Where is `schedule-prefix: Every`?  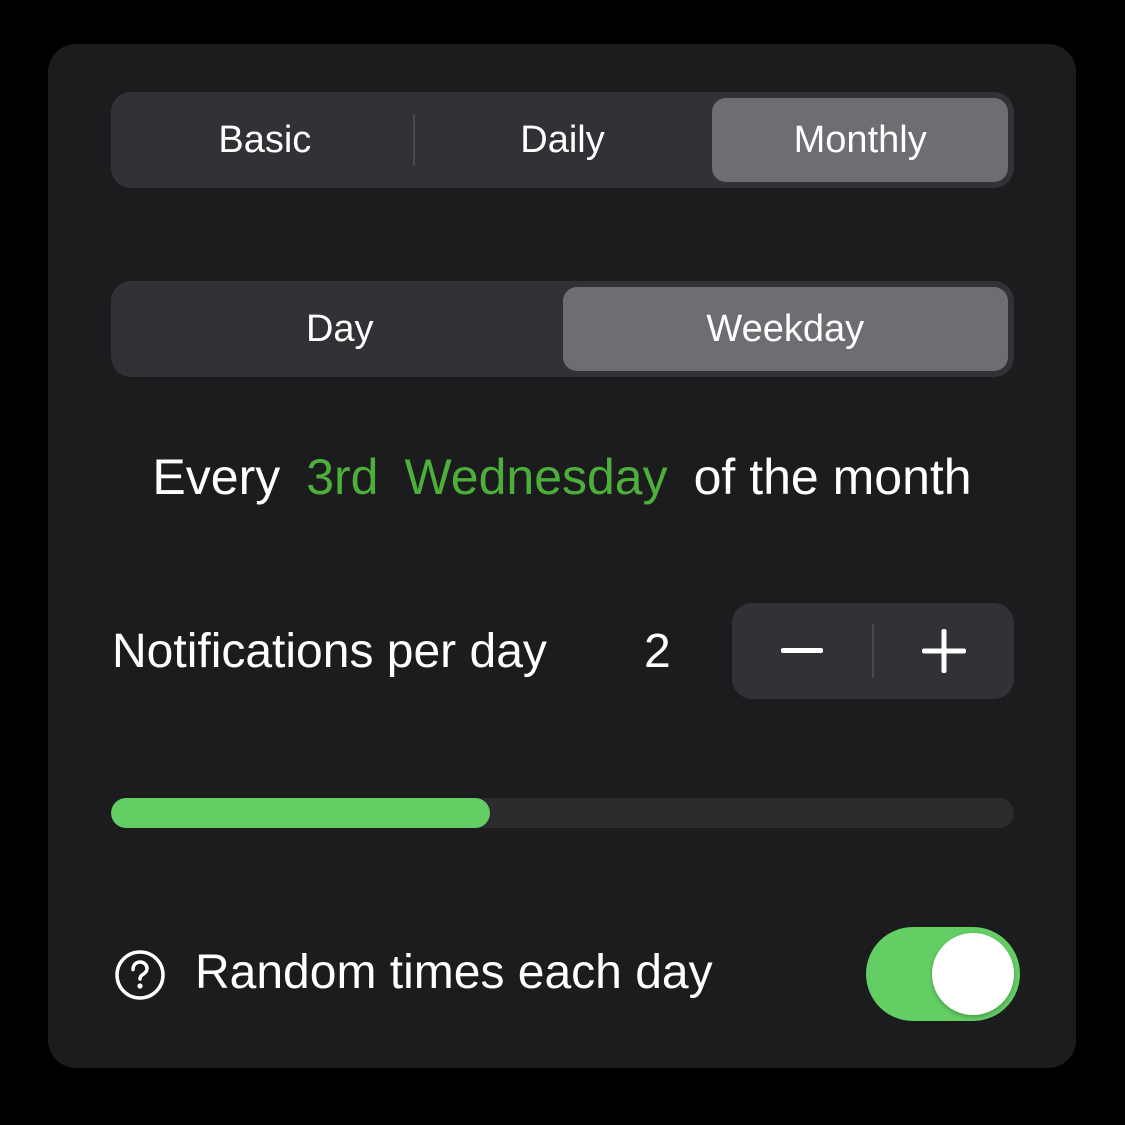 schedule-prefix: Every is located at coordinates (216, 477).